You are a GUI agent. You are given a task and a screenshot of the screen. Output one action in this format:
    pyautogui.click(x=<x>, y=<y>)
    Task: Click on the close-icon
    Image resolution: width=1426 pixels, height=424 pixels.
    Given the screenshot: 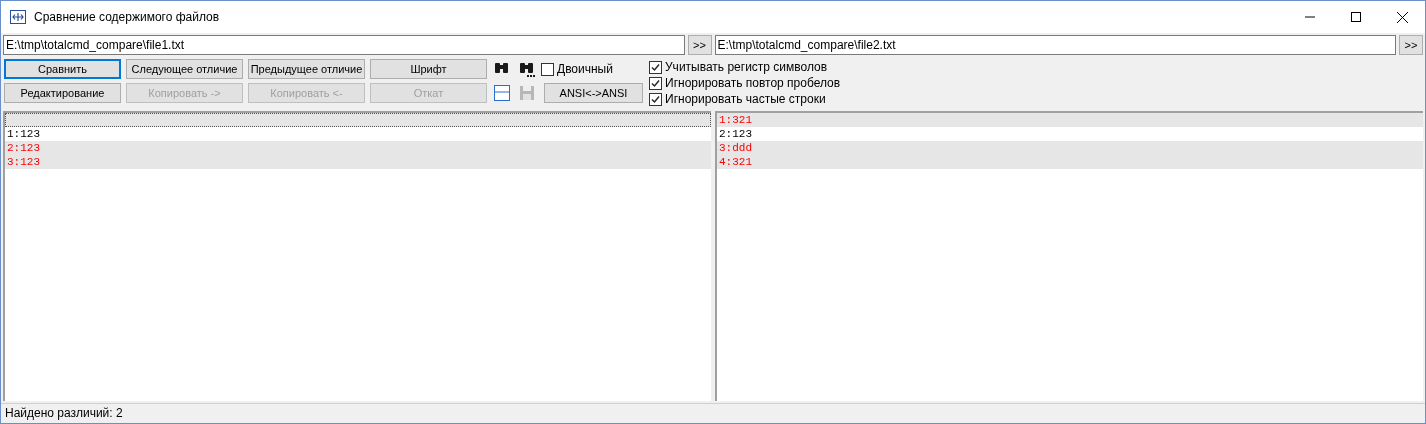 What is the action you would take?
    pyautogui.click(x=1402, y=17)
    